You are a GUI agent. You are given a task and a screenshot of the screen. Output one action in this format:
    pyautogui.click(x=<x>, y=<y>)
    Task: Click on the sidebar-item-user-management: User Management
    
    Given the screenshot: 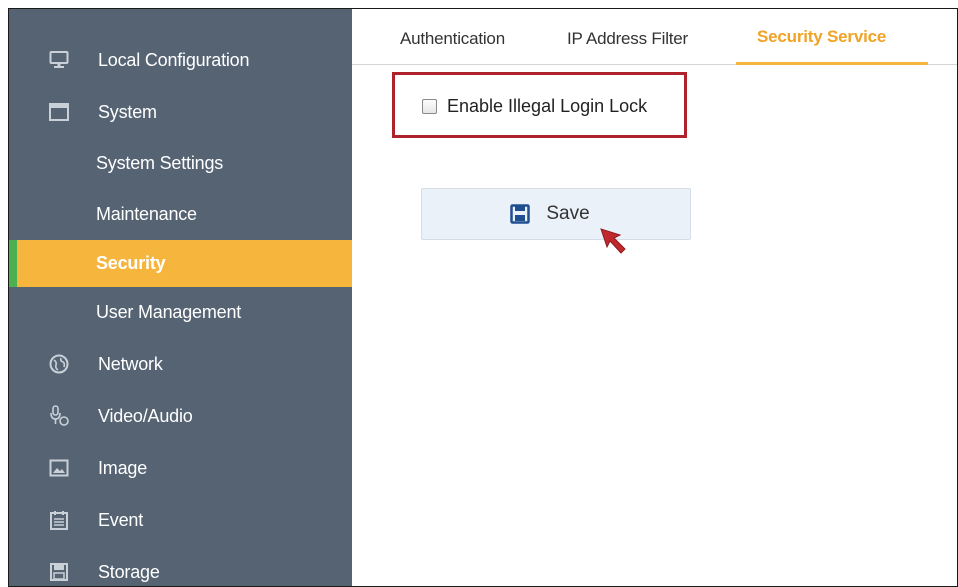 What is the action you would take?
    pyautogui.click(x=180, y=312)
    